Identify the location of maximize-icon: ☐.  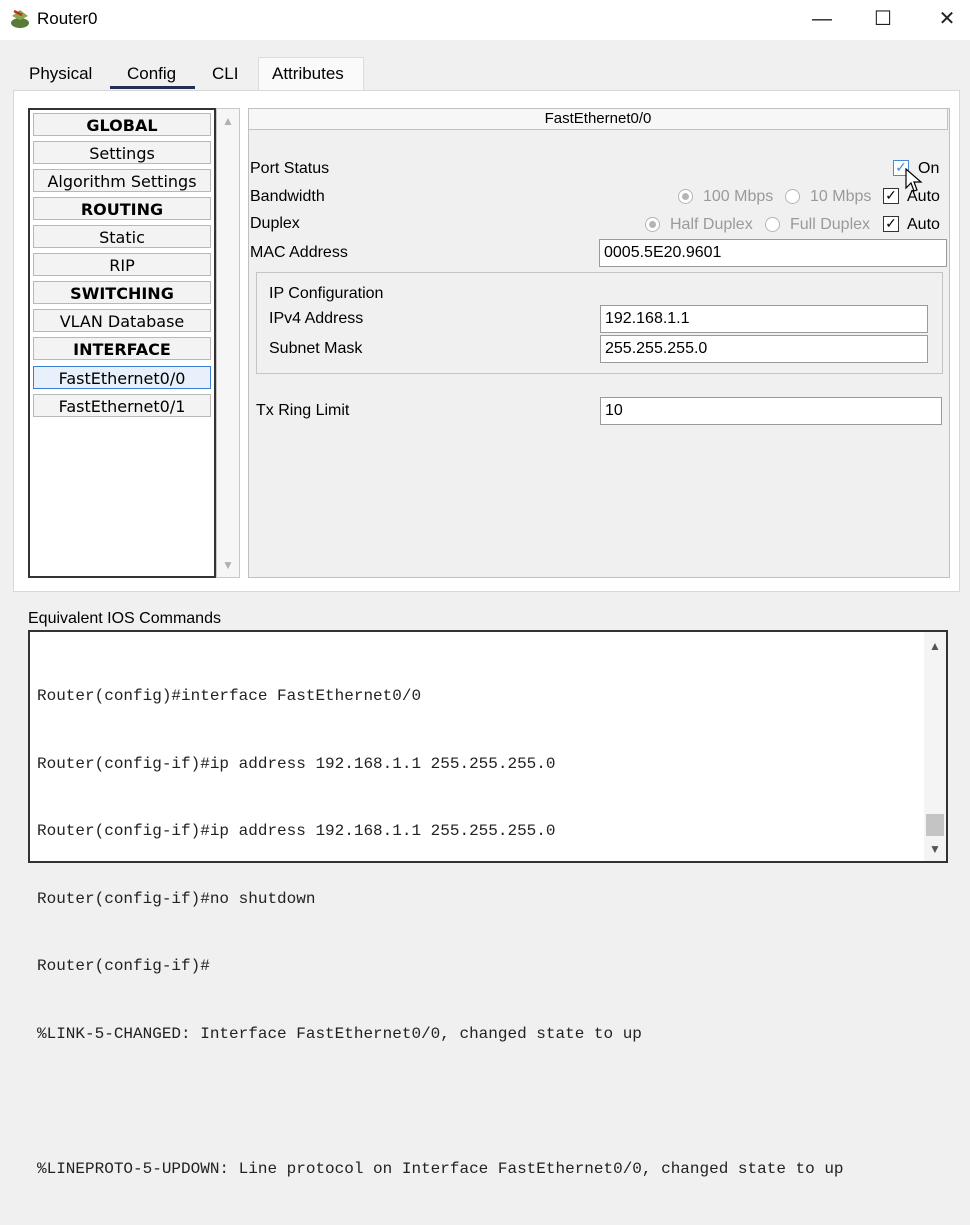
(883, 19).